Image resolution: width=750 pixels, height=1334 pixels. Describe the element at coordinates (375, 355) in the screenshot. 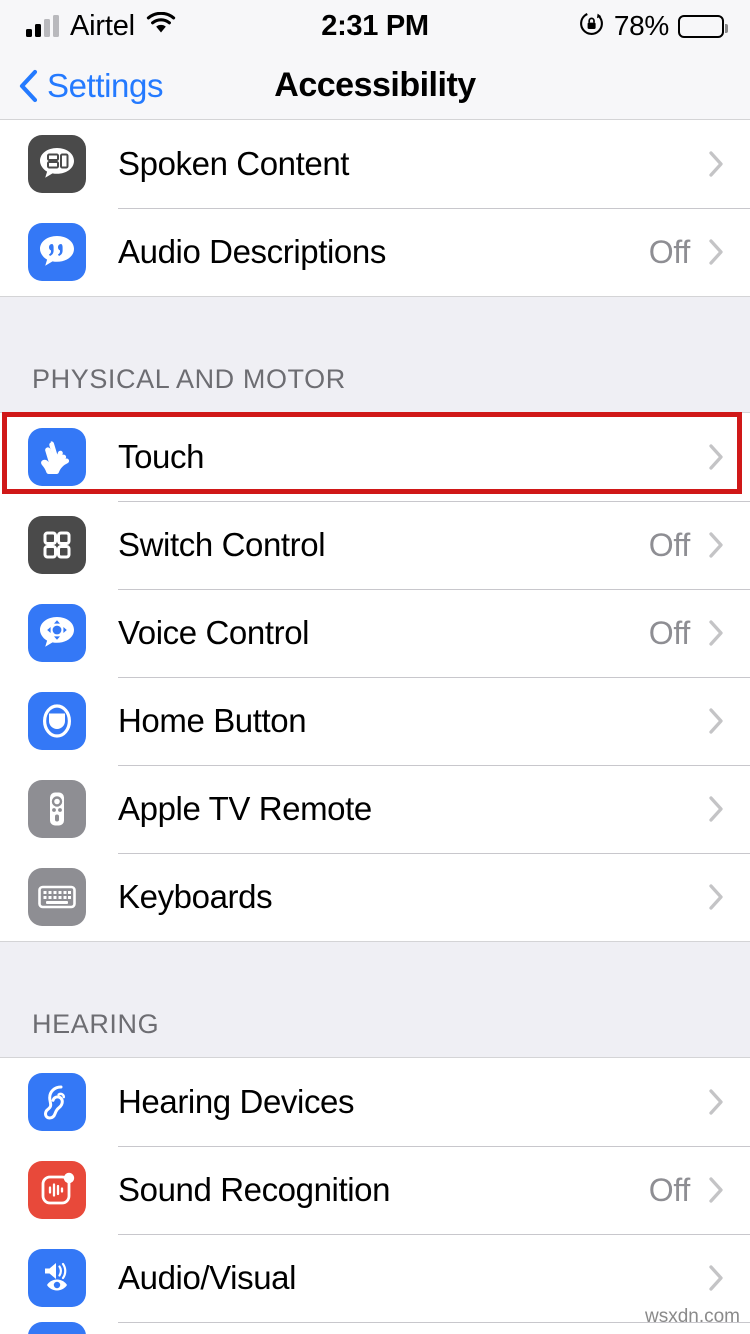

I see `section-header-physical-and-motor: PHYSICAL AND MOTOR` at that location.